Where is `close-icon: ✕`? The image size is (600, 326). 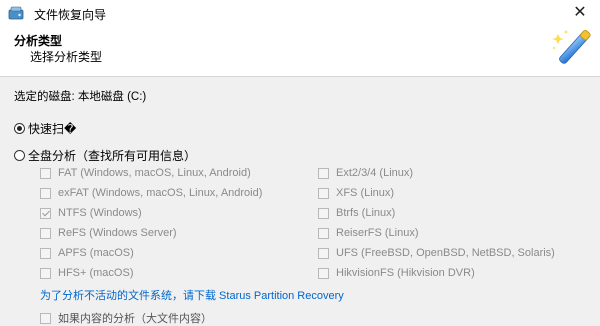 close-icon: ✕ is located at coordinates (580, 12).